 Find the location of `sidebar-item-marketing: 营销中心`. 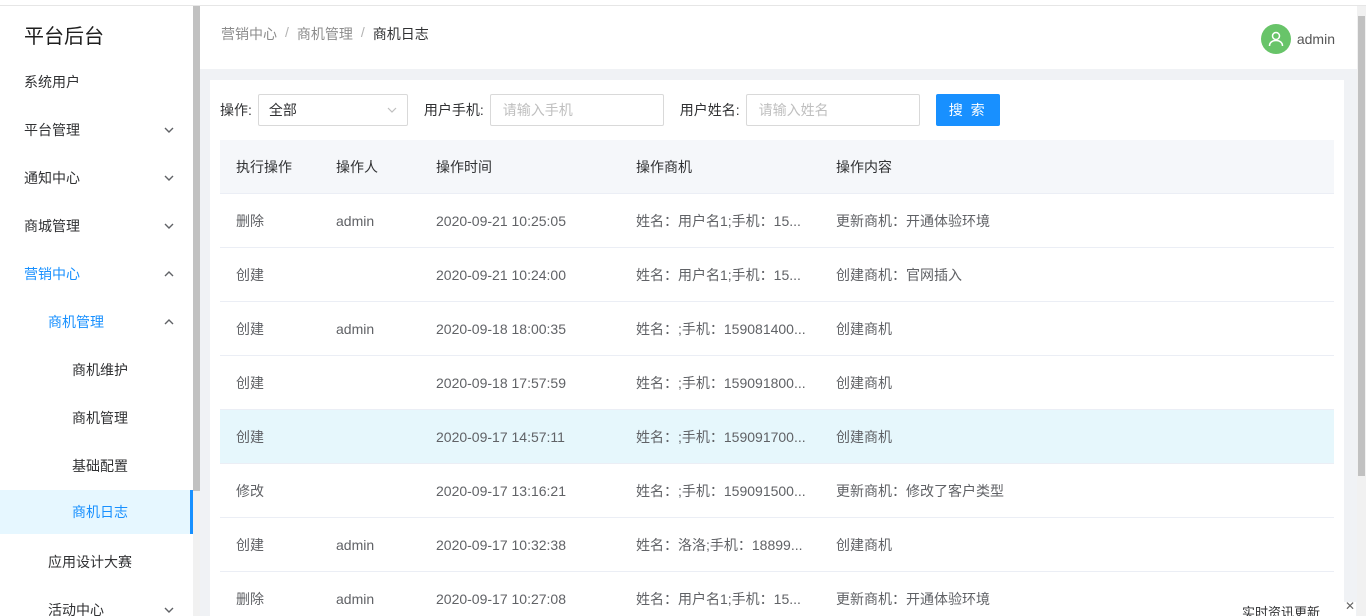

sidebar-item-marketing: 营销中心 is located at coordinates (96, 274).